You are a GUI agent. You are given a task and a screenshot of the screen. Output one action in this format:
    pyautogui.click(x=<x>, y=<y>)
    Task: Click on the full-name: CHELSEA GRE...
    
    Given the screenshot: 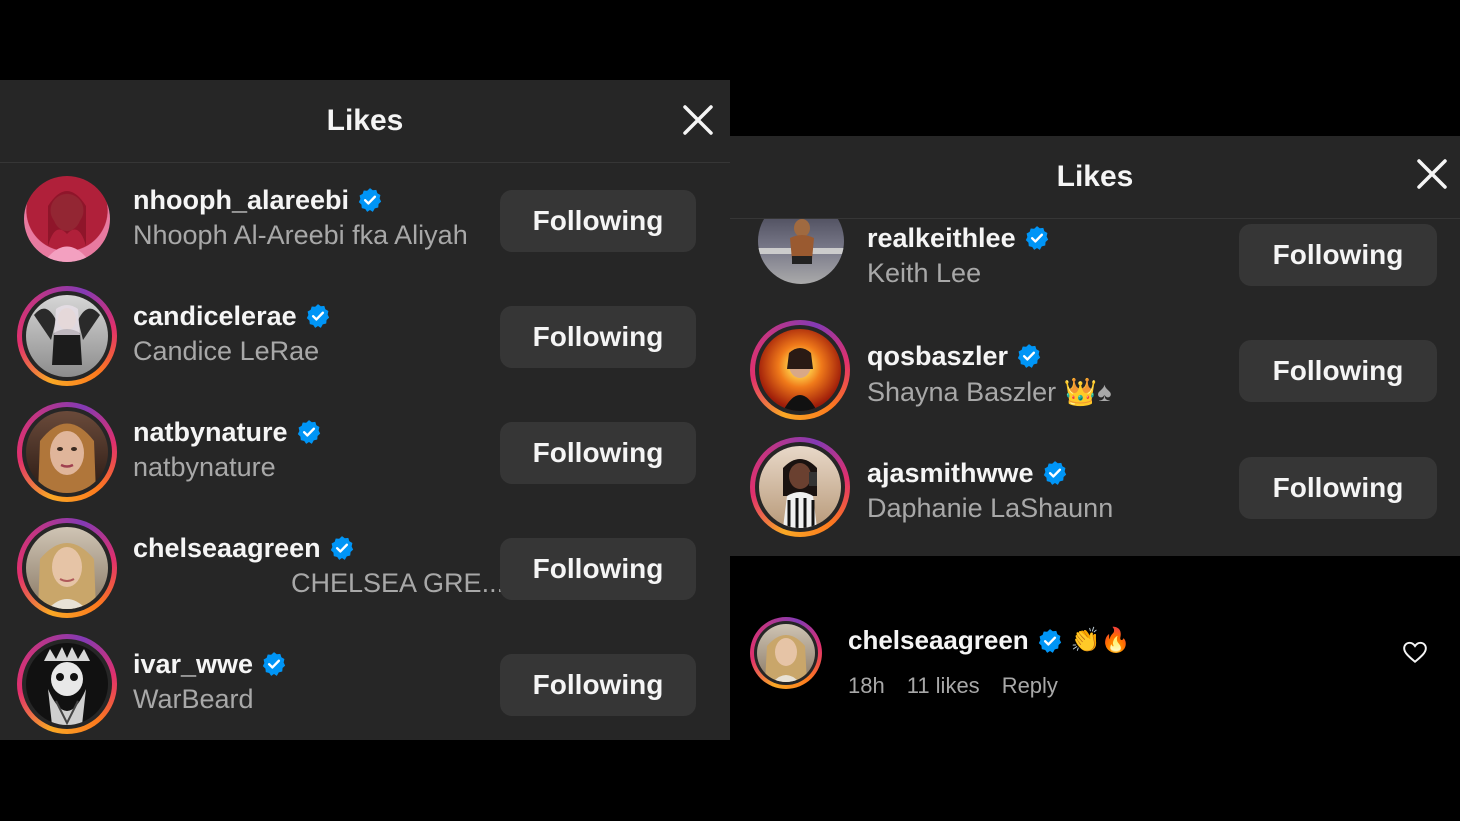 What is the action you would take?
    pyautogui.click(x=398, y=583)
    